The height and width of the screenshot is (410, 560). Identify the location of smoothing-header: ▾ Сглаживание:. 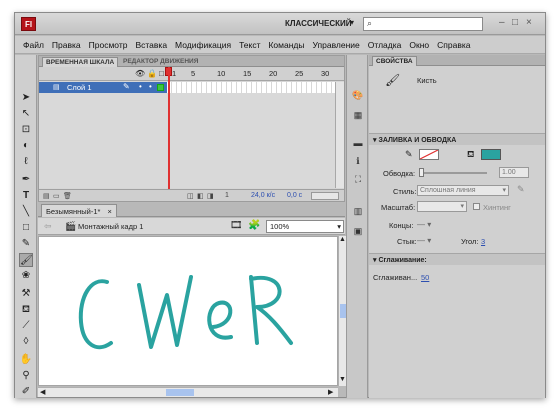
(457, 259).